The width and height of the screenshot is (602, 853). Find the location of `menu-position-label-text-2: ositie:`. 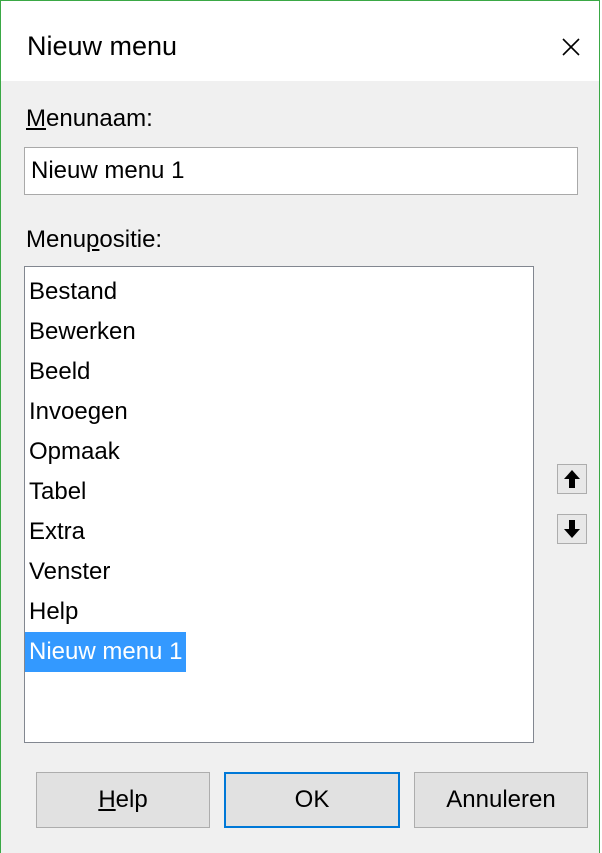

menu-position-label-text-2: ositie: is located at coordinates (131, 239).